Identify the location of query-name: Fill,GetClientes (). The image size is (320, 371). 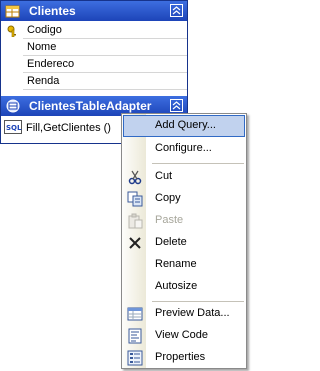
(68, 128).